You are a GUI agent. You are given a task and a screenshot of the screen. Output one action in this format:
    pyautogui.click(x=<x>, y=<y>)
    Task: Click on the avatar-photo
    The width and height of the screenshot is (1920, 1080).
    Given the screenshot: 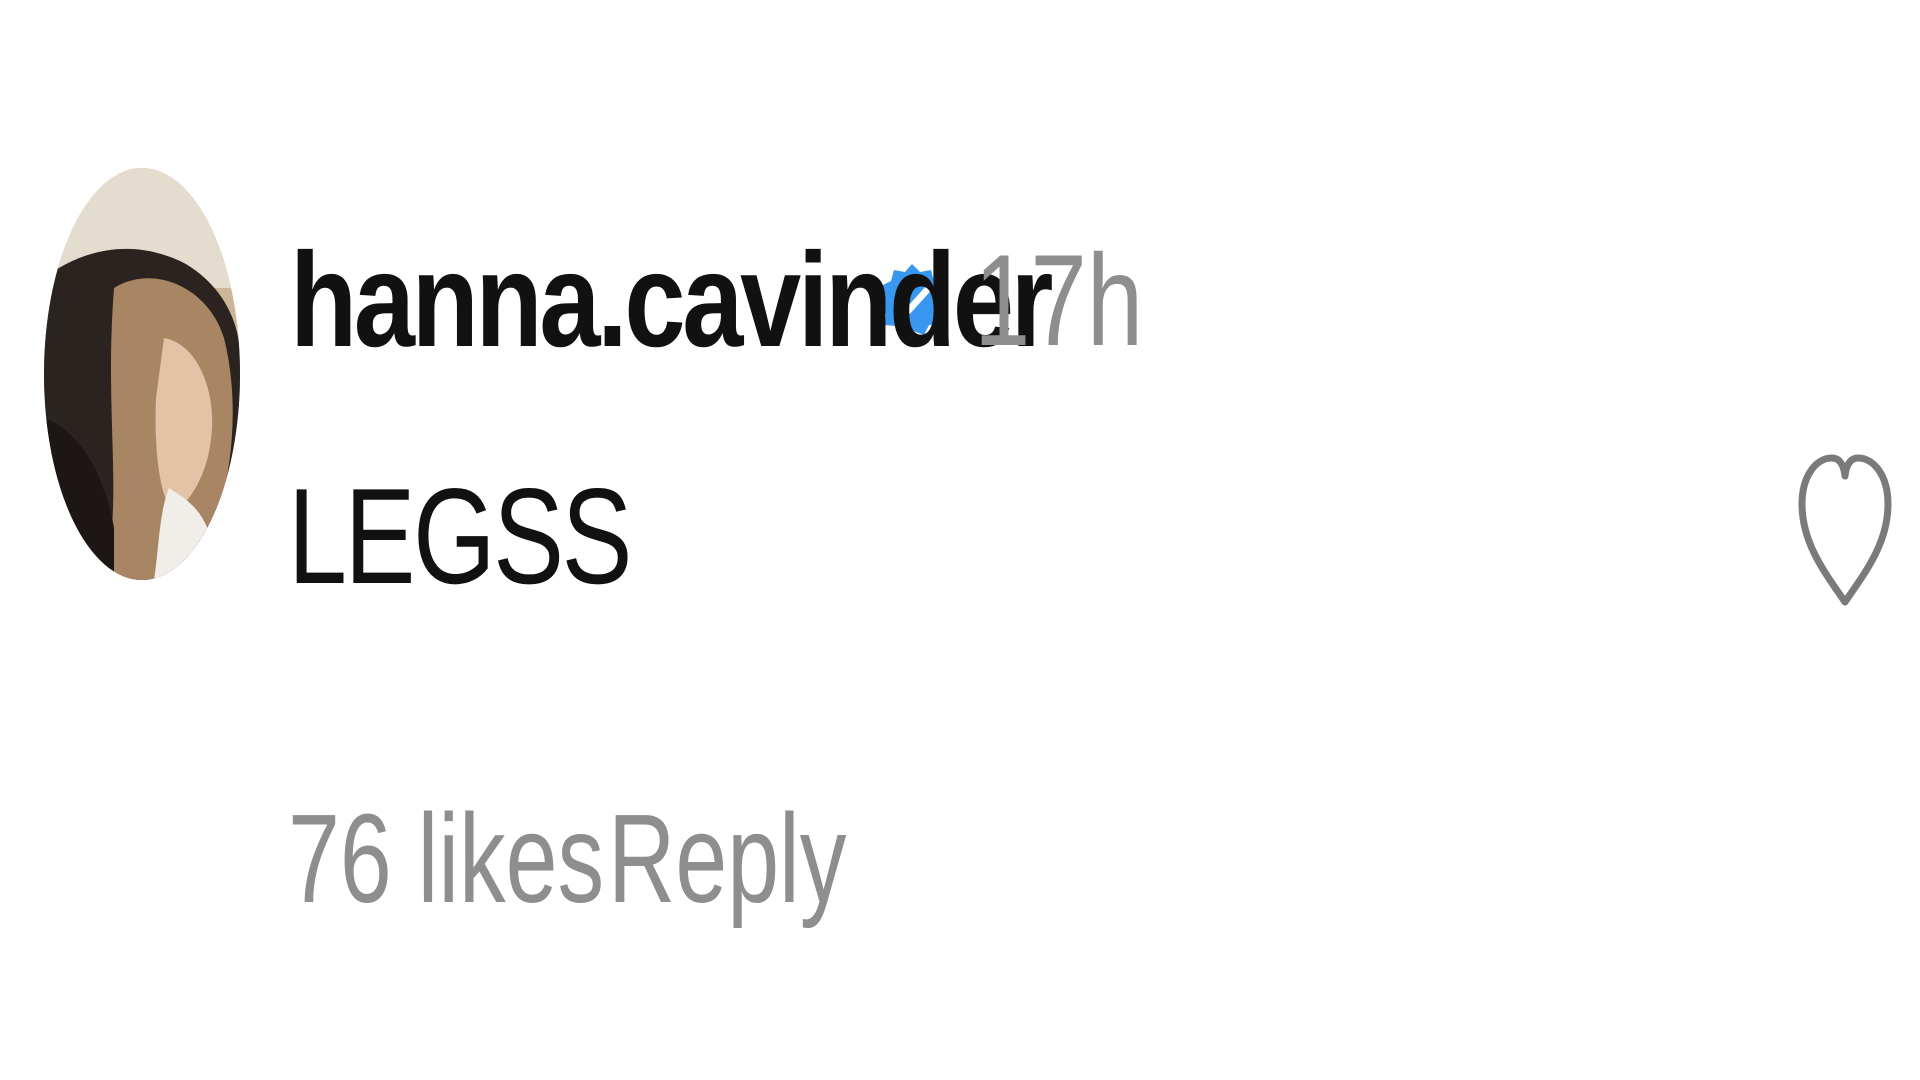 What is the action you would take?
    pyautogui.click(x=142, y=374)
    